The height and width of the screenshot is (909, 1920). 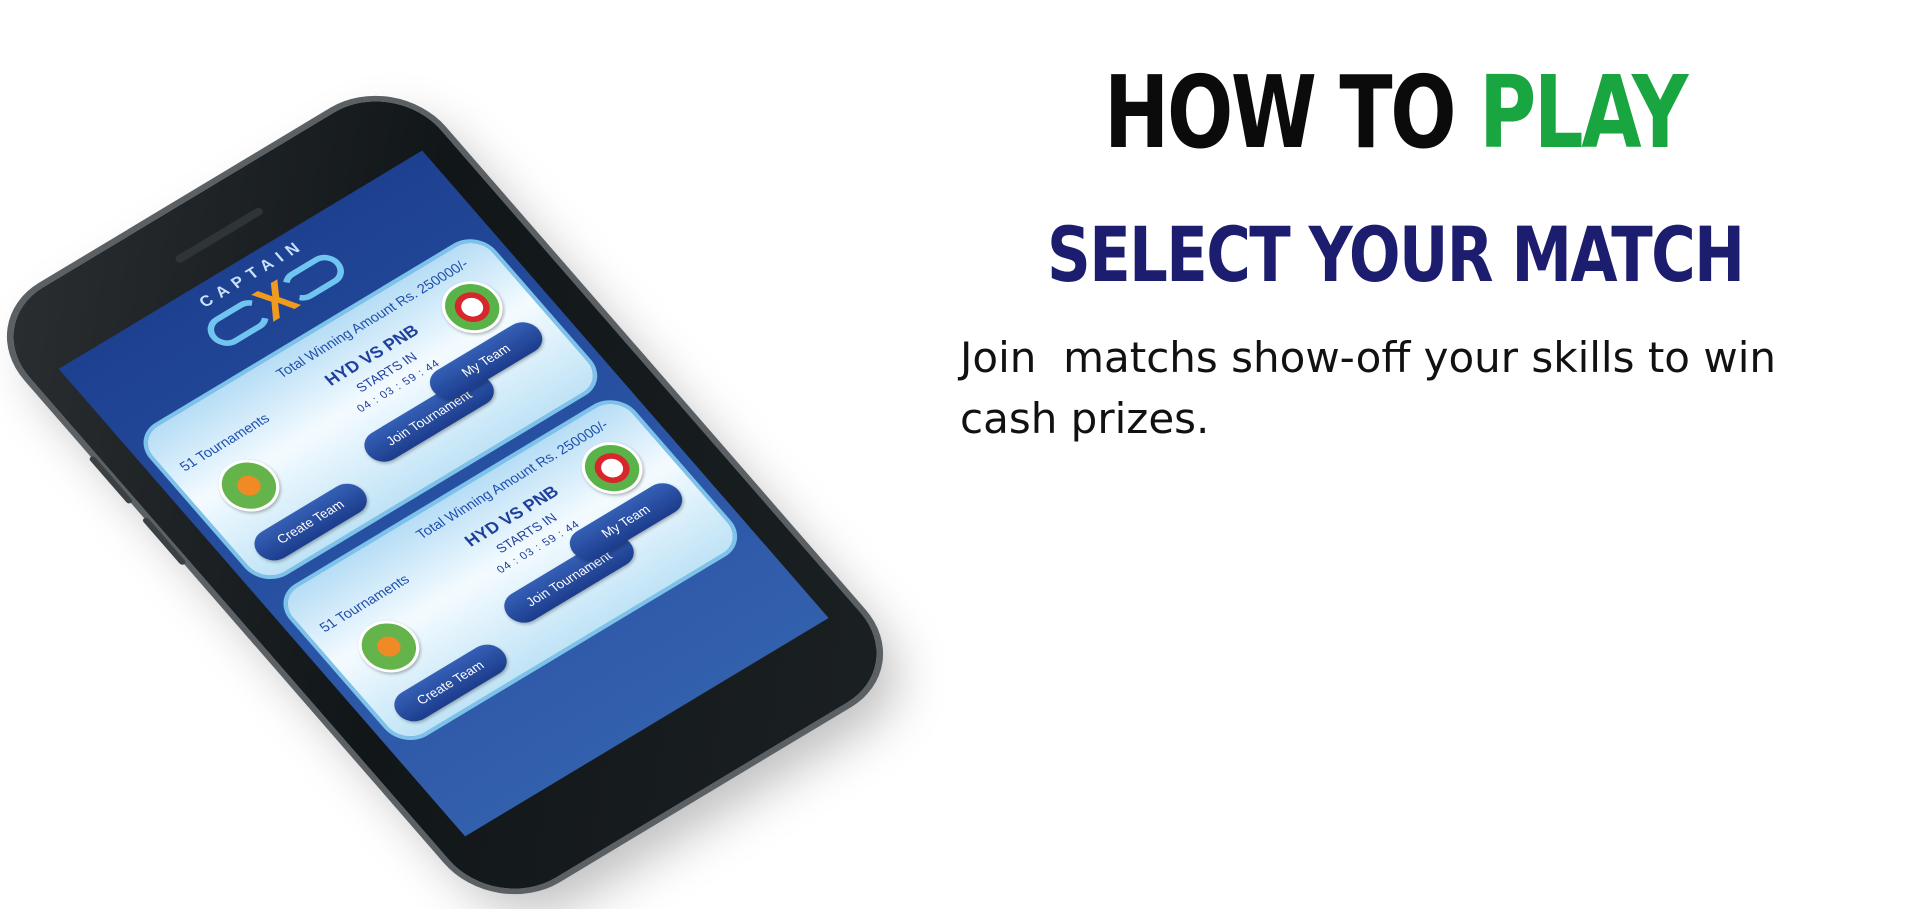 I want to click on page-title: HOW TO PLAY, so click(x=1395, y=112).